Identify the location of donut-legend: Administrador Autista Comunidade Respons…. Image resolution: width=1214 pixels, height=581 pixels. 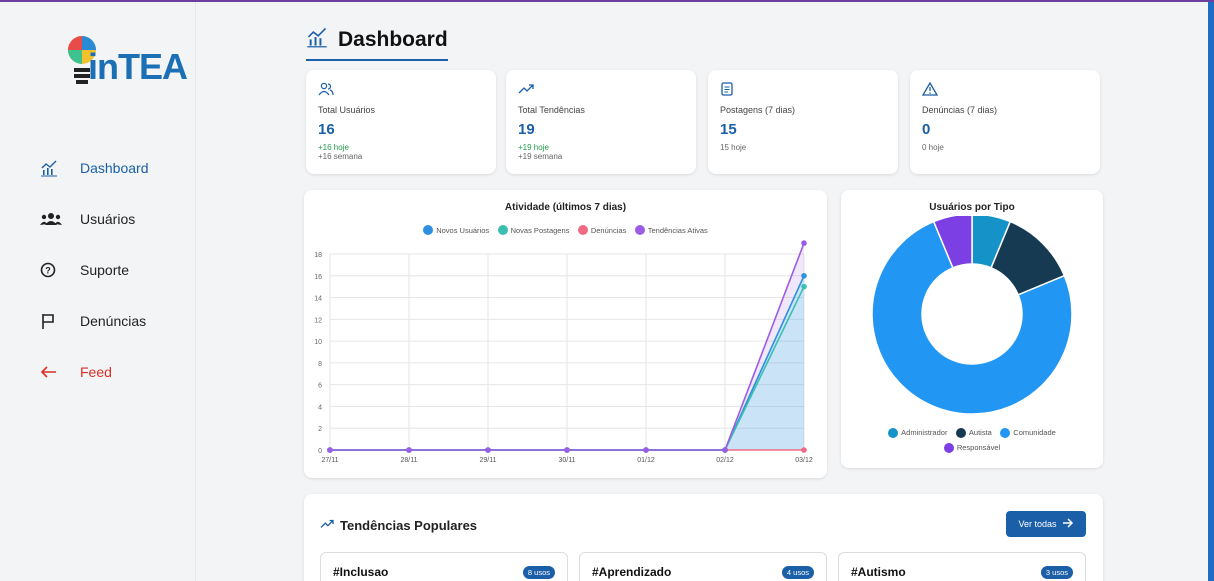
(972, 441).